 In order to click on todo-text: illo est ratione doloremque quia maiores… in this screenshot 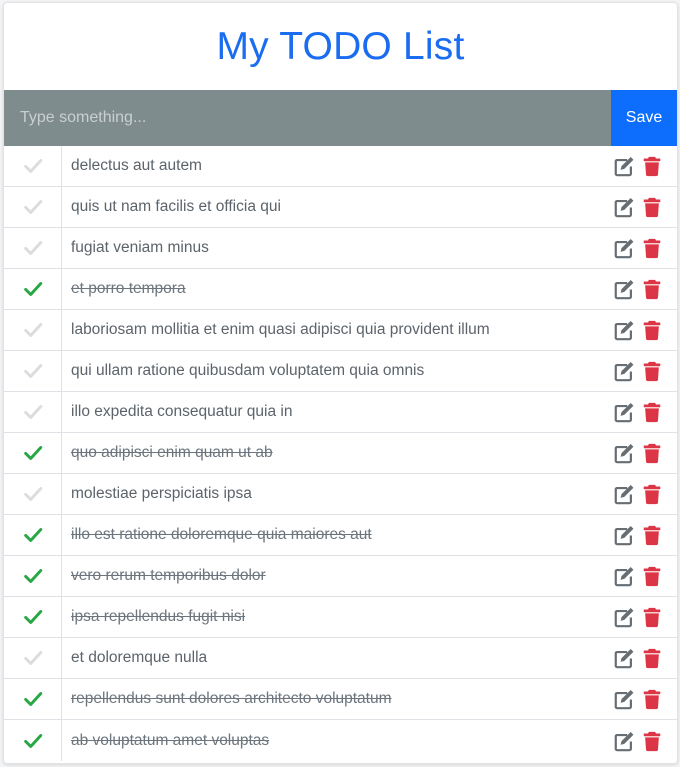, I will do `click(221, 534)`.